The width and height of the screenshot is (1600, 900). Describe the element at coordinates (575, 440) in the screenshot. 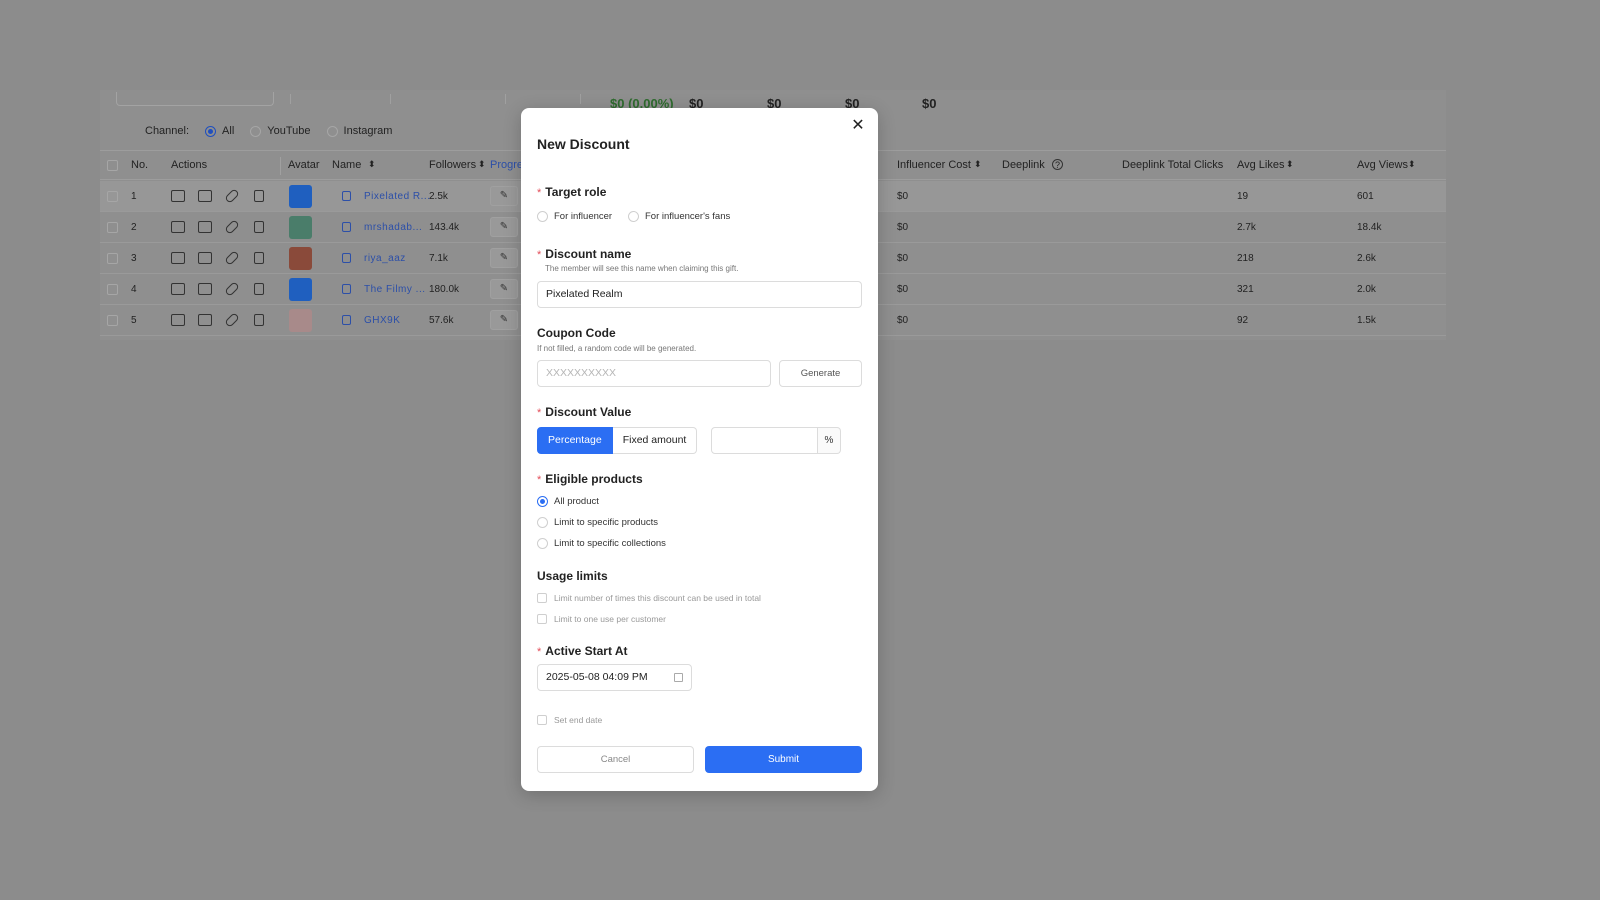

I see `percentage-option: Percentage` at that location.